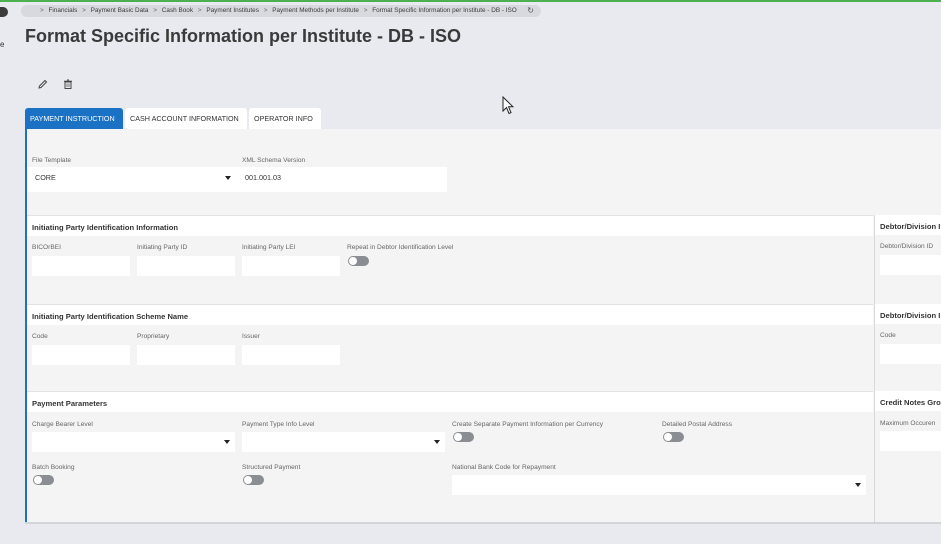 The image size is (941, 544). Describe the element at coordinates (43, 85) in the screenshot. I see `pencil-icon` at that location.